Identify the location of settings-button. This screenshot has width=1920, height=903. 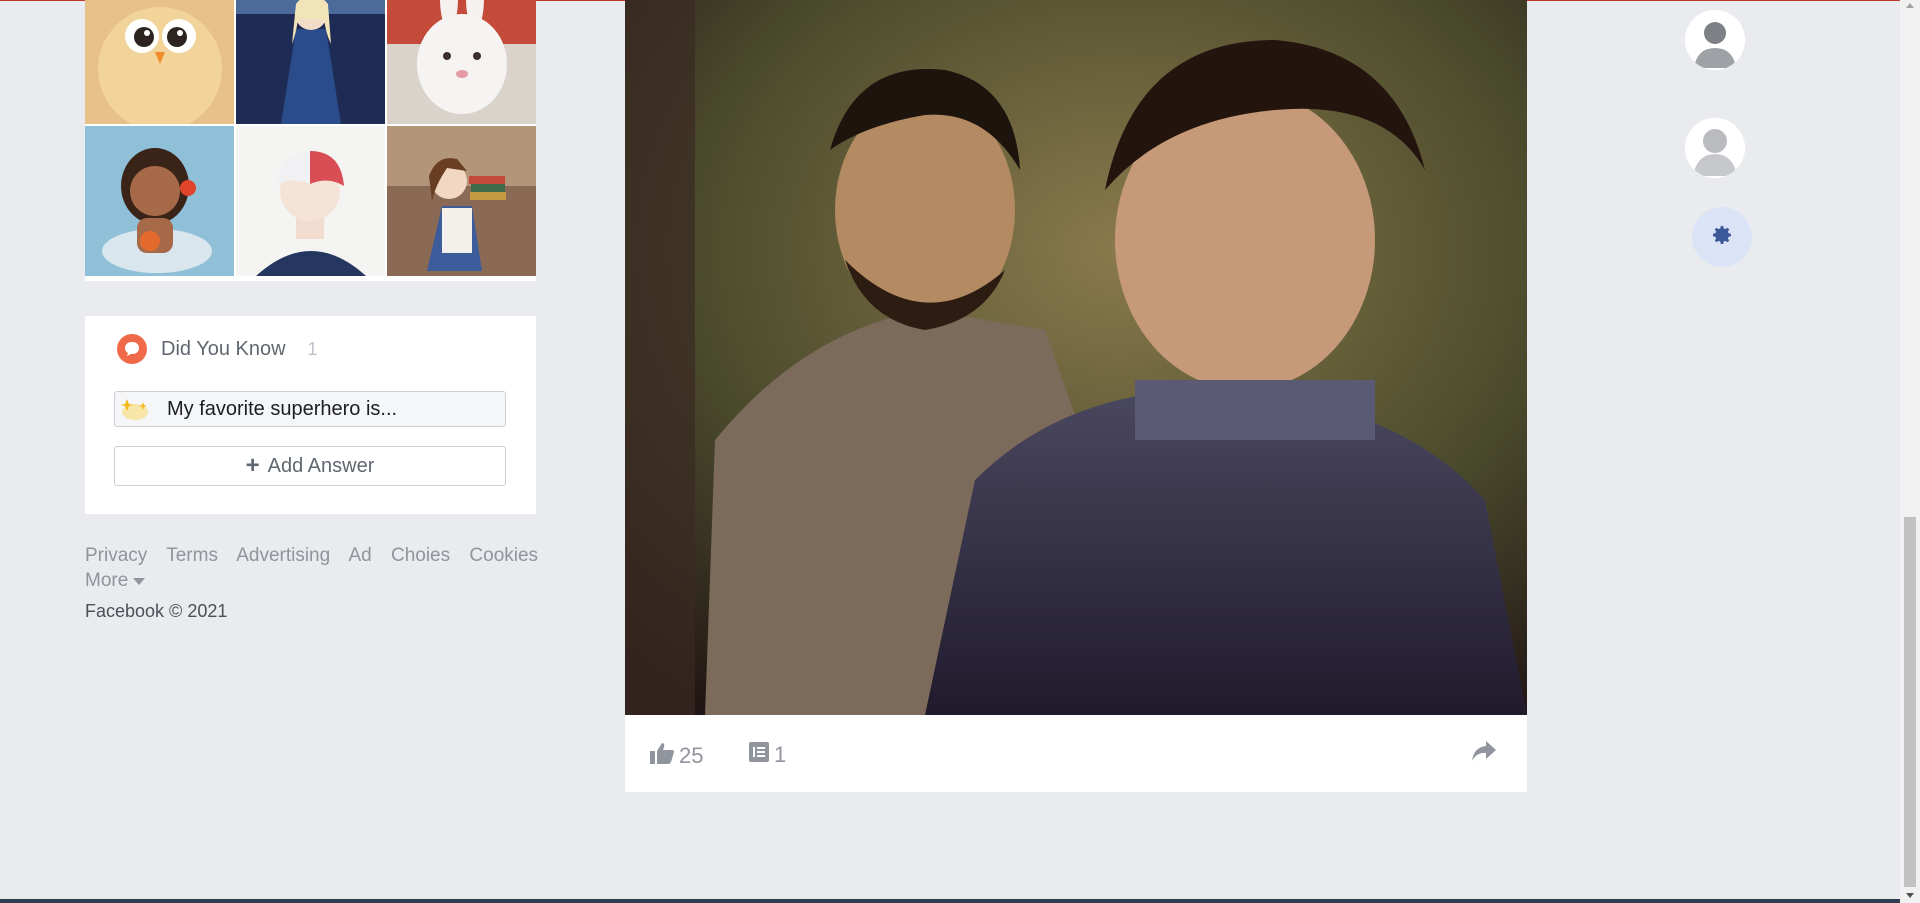
(1722, 237).